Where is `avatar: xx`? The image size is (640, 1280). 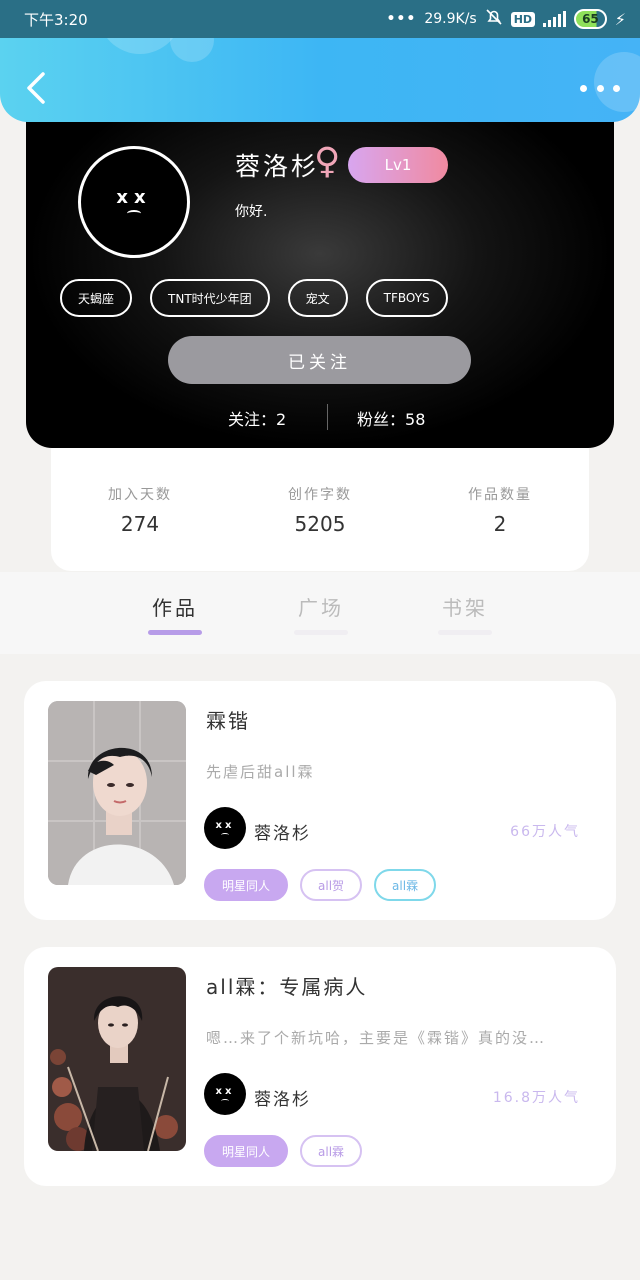 avatar: xx is located at coordinates (134, 202).